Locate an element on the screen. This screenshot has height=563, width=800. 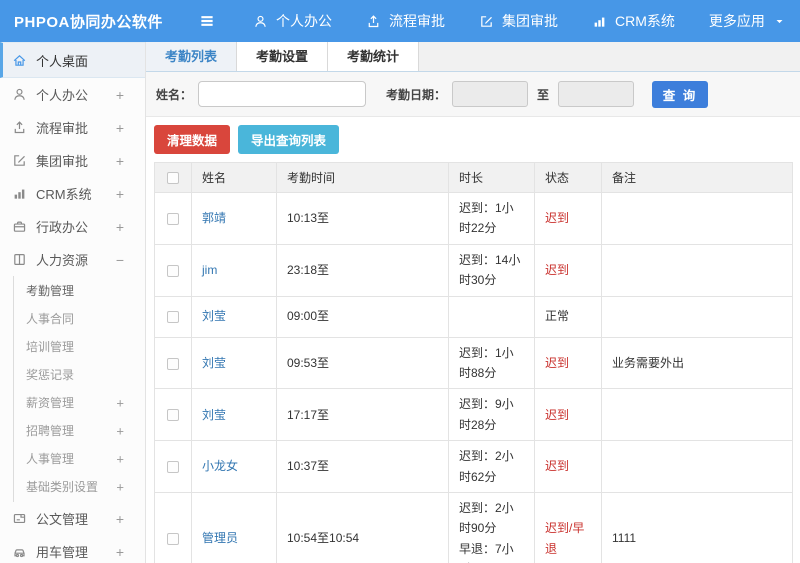
search-button: 查 询 is located at coordinates (680, 94).